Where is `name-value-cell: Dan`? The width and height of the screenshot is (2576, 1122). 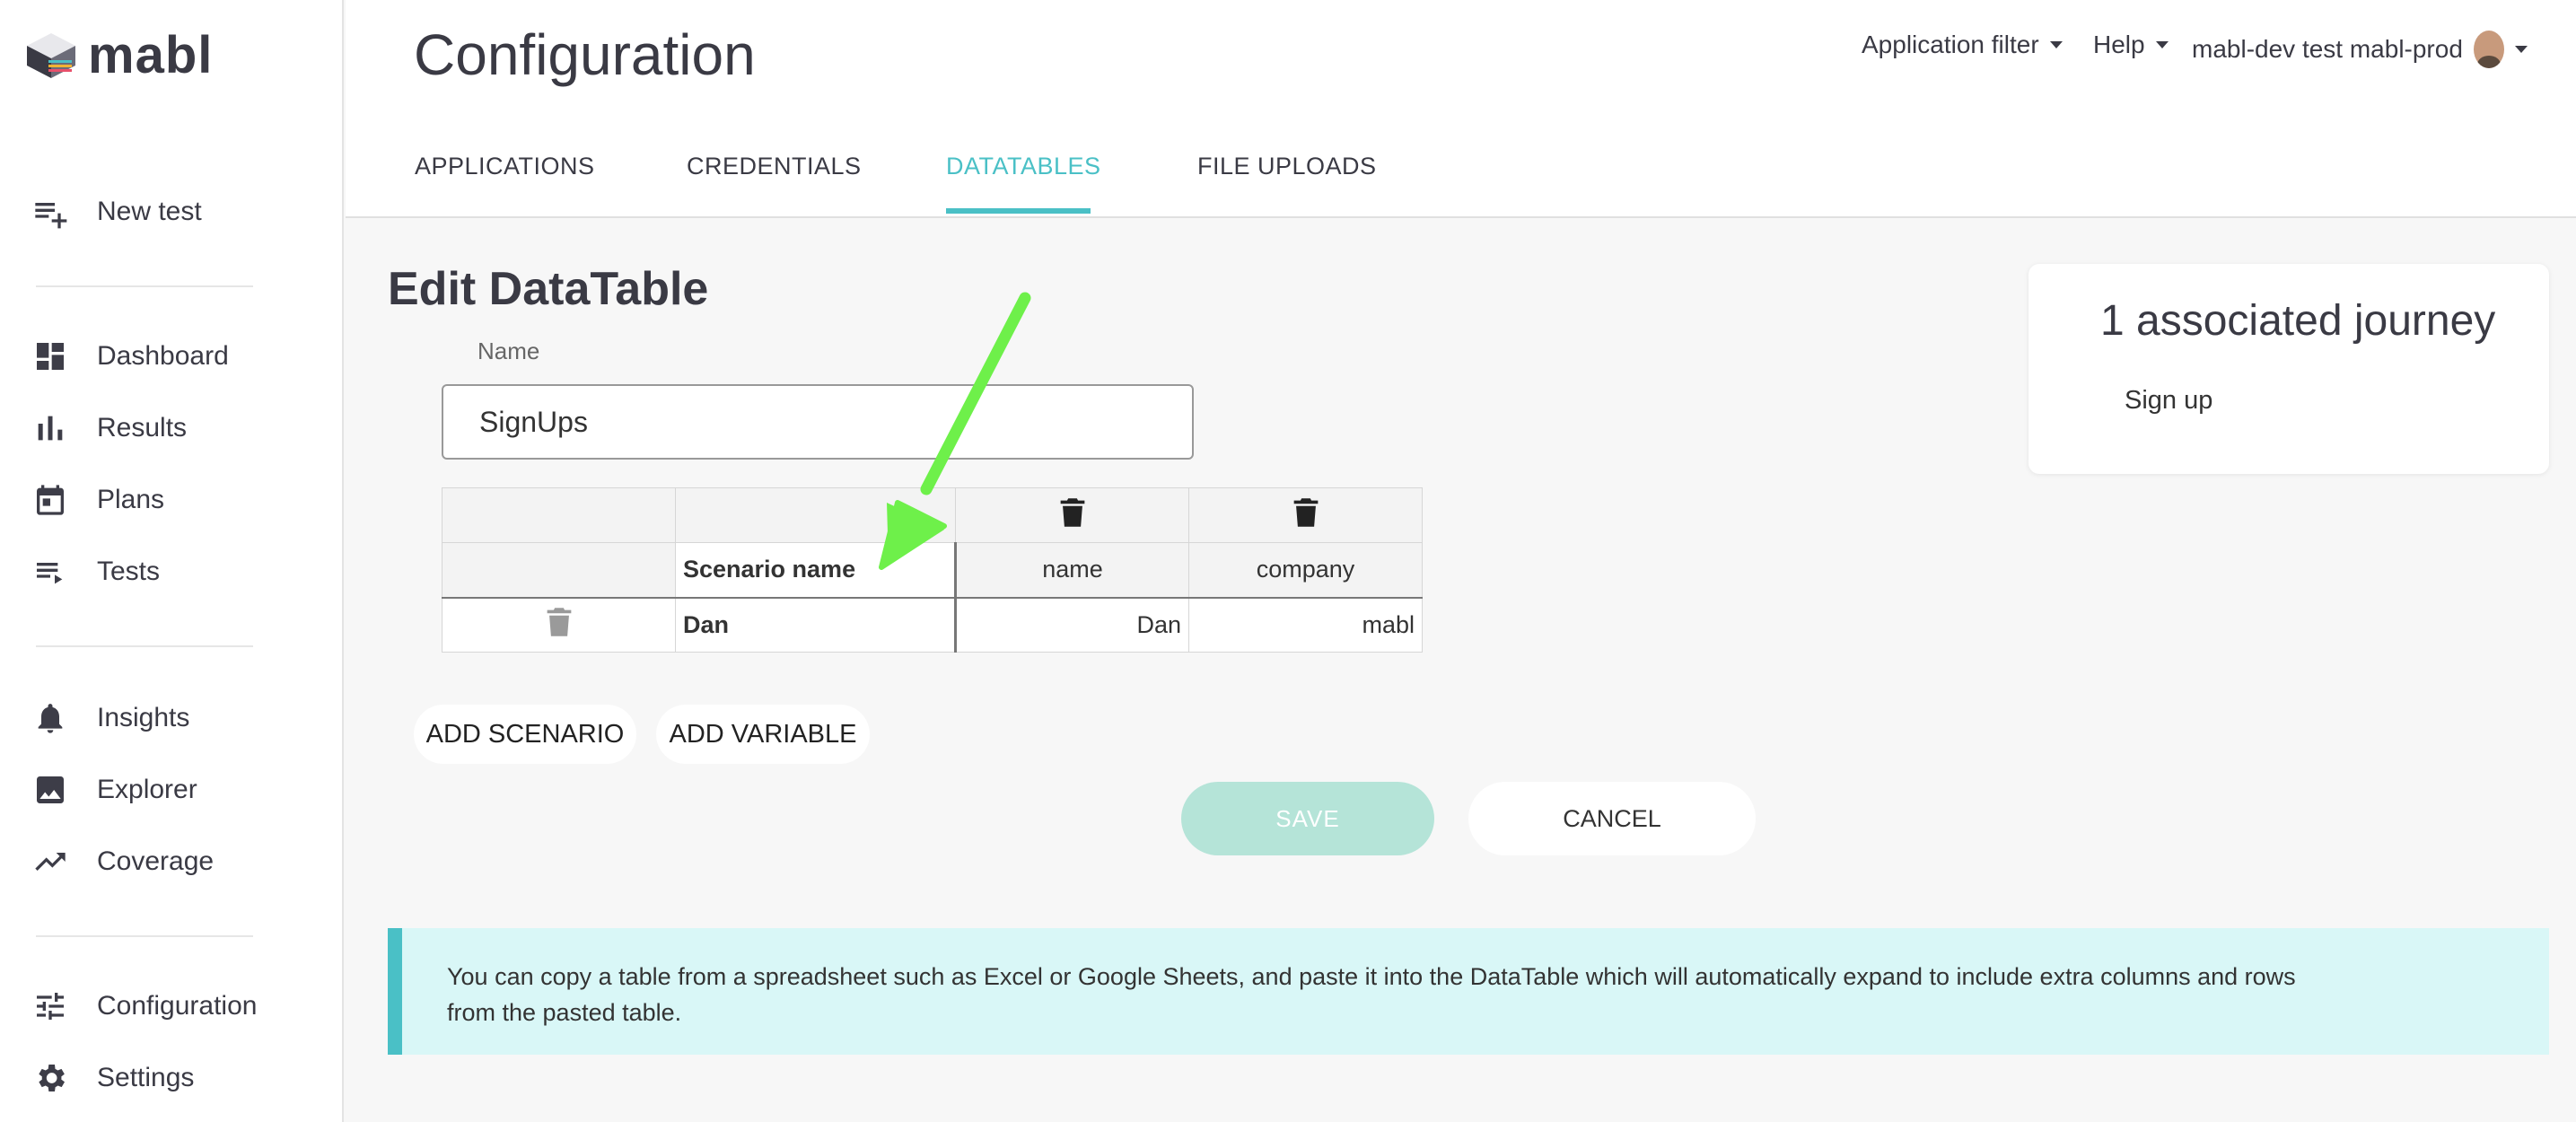 name-value-cell: Dan is located at coordinates (1072, 625).